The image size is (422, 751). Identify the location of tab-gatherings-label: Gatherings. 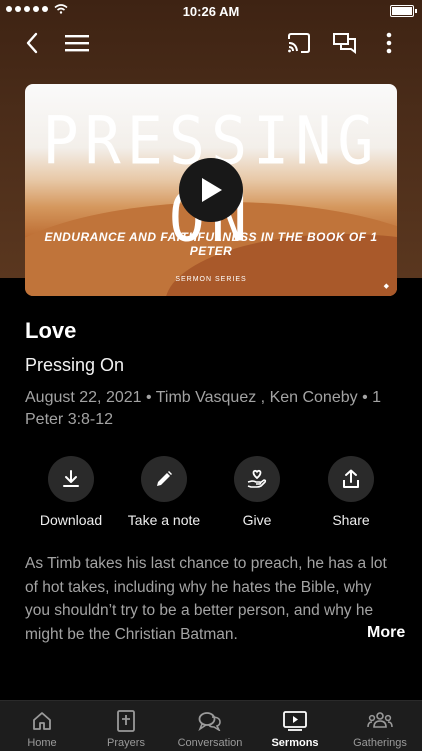
(380, 743).